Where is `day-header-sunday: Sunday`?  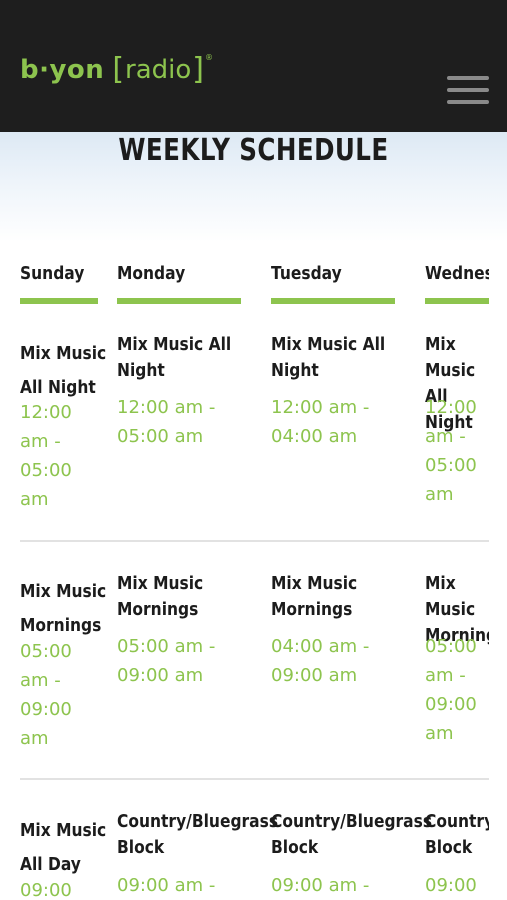 day-header-sunday: Sunday is located at coordinates (52, 273).